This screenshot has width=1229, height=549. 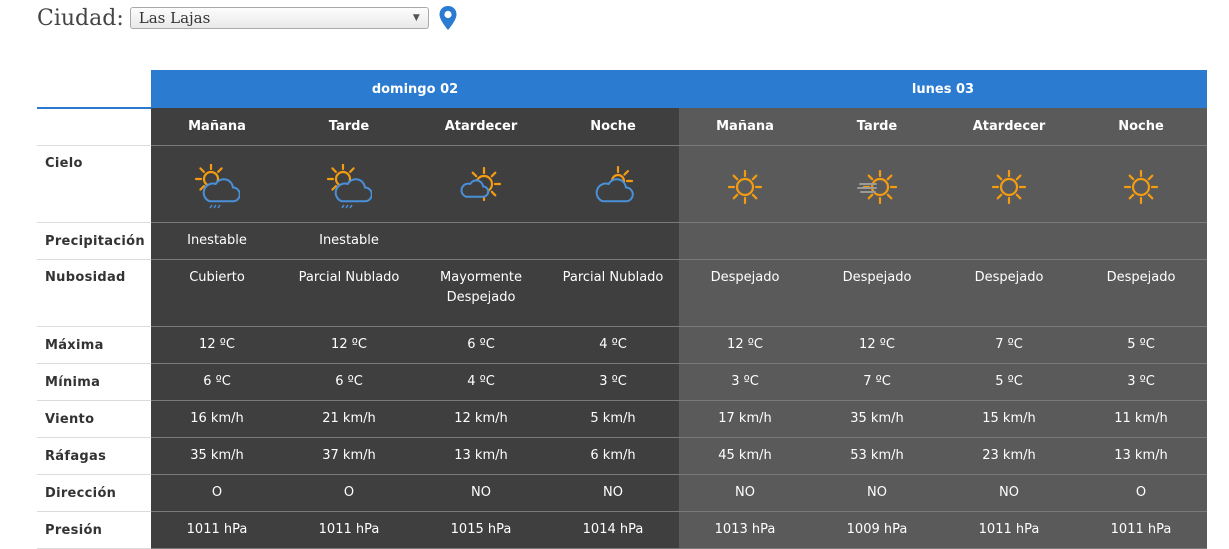 What do you see at coordinates (94, 419) in the screenshot?
I see `row-label-viento: Viento` at bounding box center [94, 419].